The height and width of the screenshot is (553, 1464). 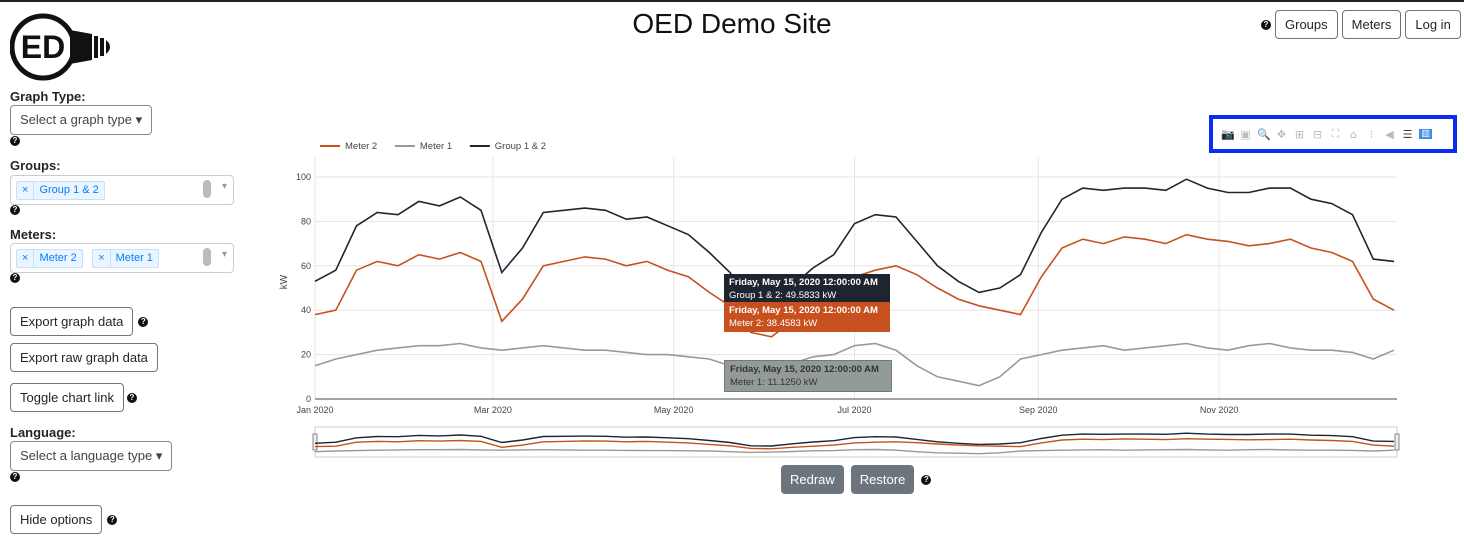 I want to click on legend-label: Meter 2, so click(x=361, y=146).